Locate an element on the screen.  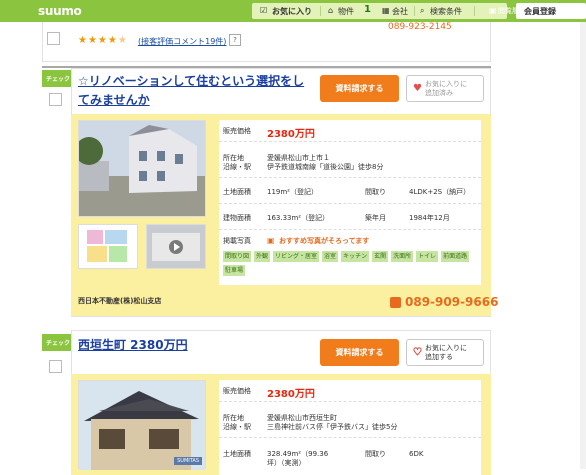
recommended-photos-note: おすすめ写真がそろってます is located at coordinates (324, 241).